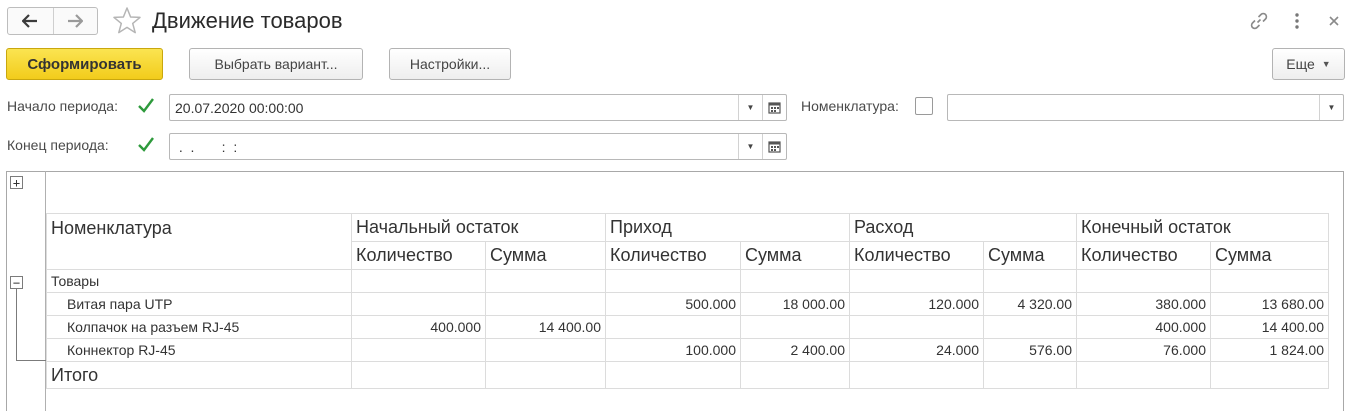  What do you see at coordinates (1145, 107) in the screenshot?
I see `nomenclature-field: ▼` at bounding box center [1145, 107].